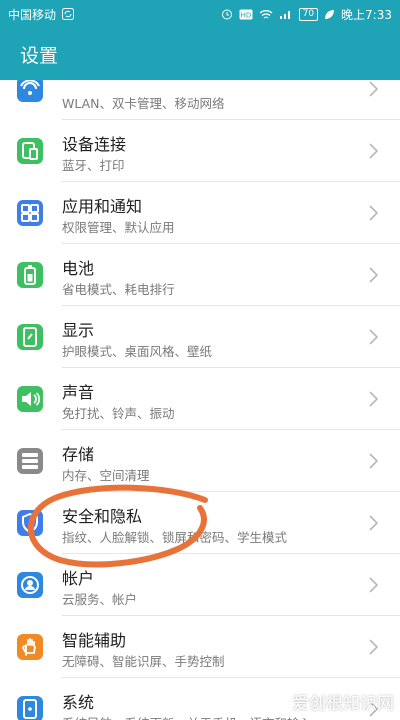 This screenshot has width=400, height=720. Describe the element at coordinates (208, 399) in the screenshot. I see `settings-item: 声音免打扰、铃声、振动` at that location.